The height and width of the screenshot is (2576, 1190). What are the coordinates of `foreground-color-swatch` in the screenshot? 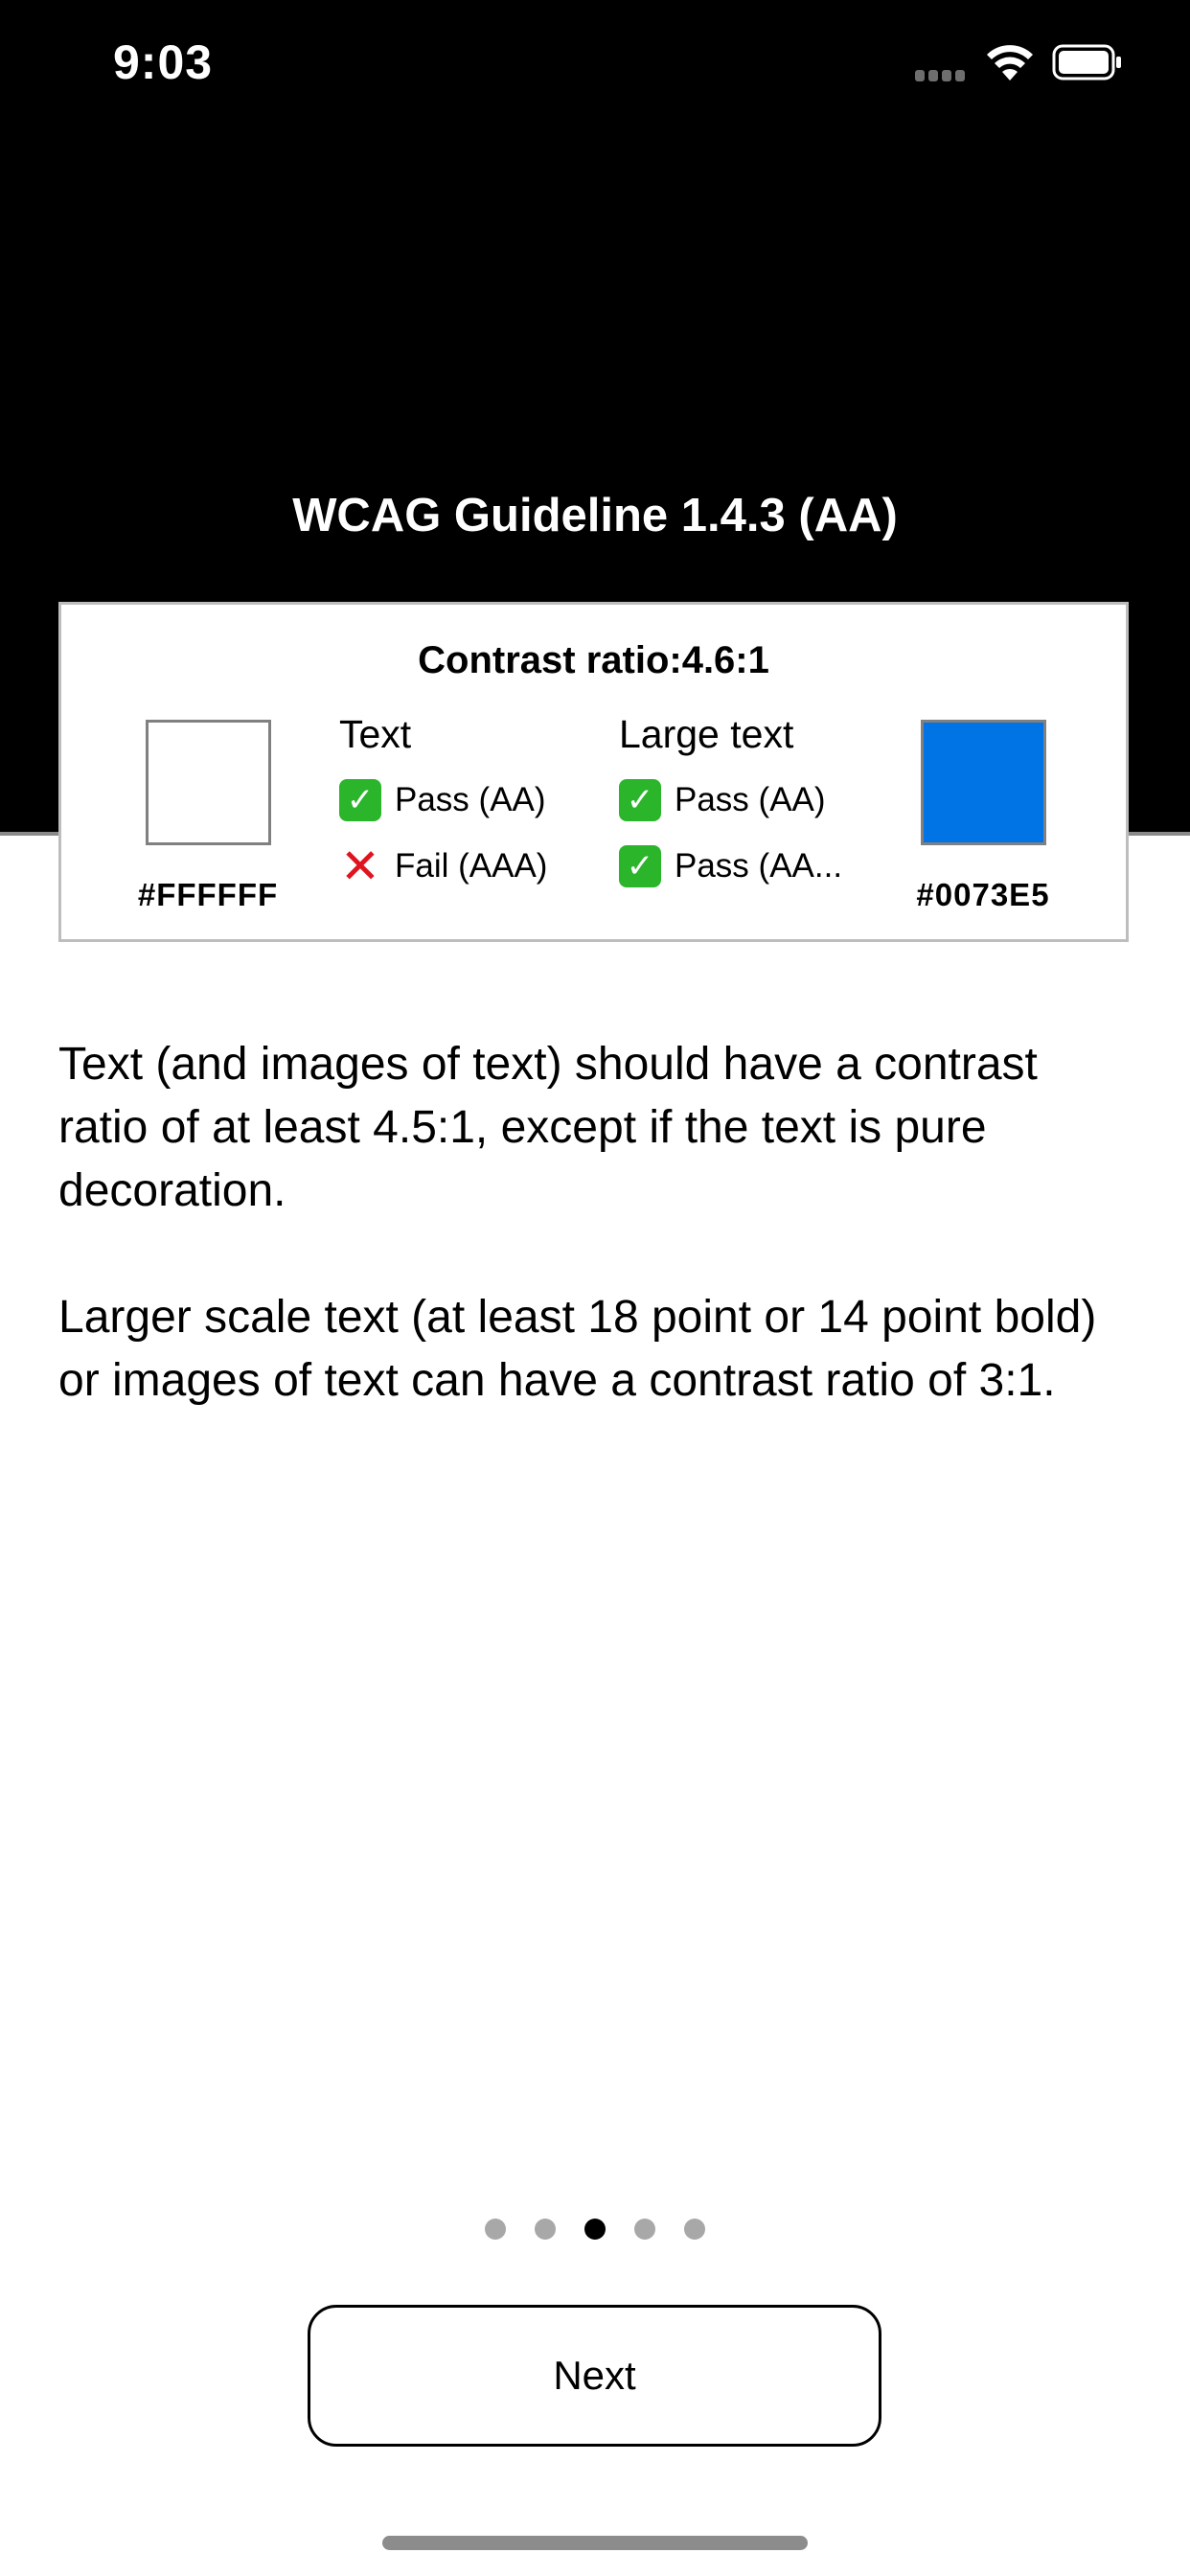 It's located at (209, 782).